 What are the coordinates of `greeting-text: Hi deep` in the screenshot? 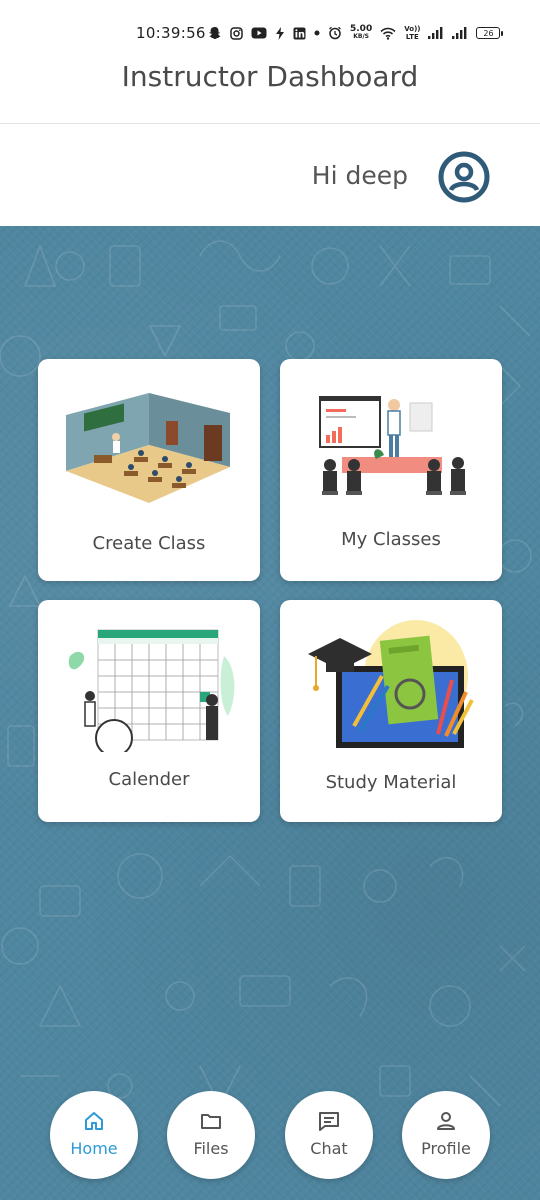 It's located at (359, 175).